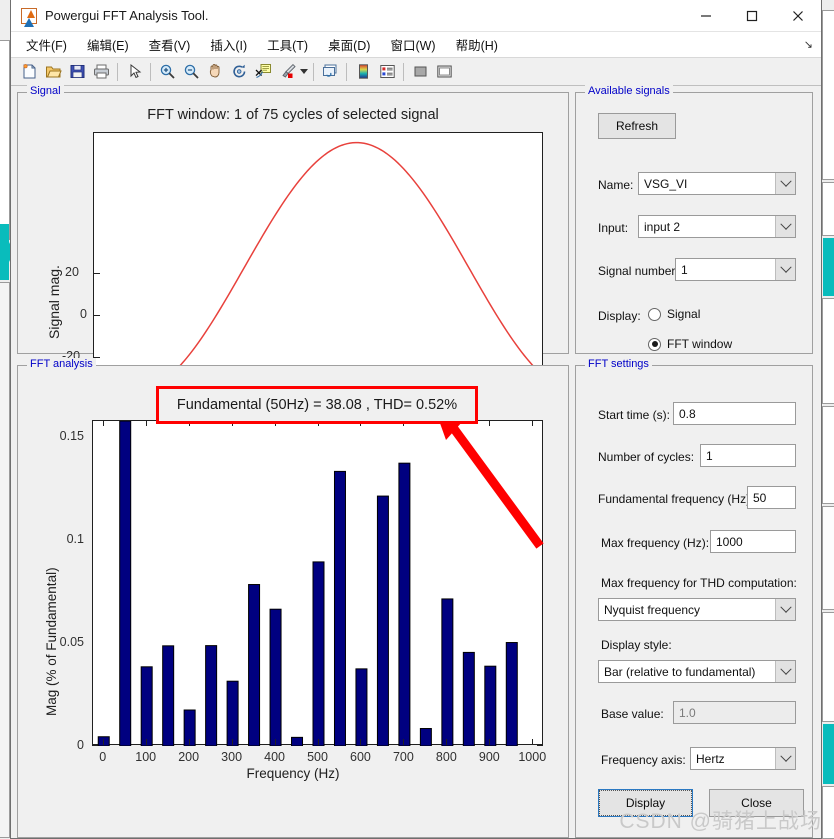 The height and width of the screenshot is (839, 834). I want to click on open-file-icon, so click(53, 72).